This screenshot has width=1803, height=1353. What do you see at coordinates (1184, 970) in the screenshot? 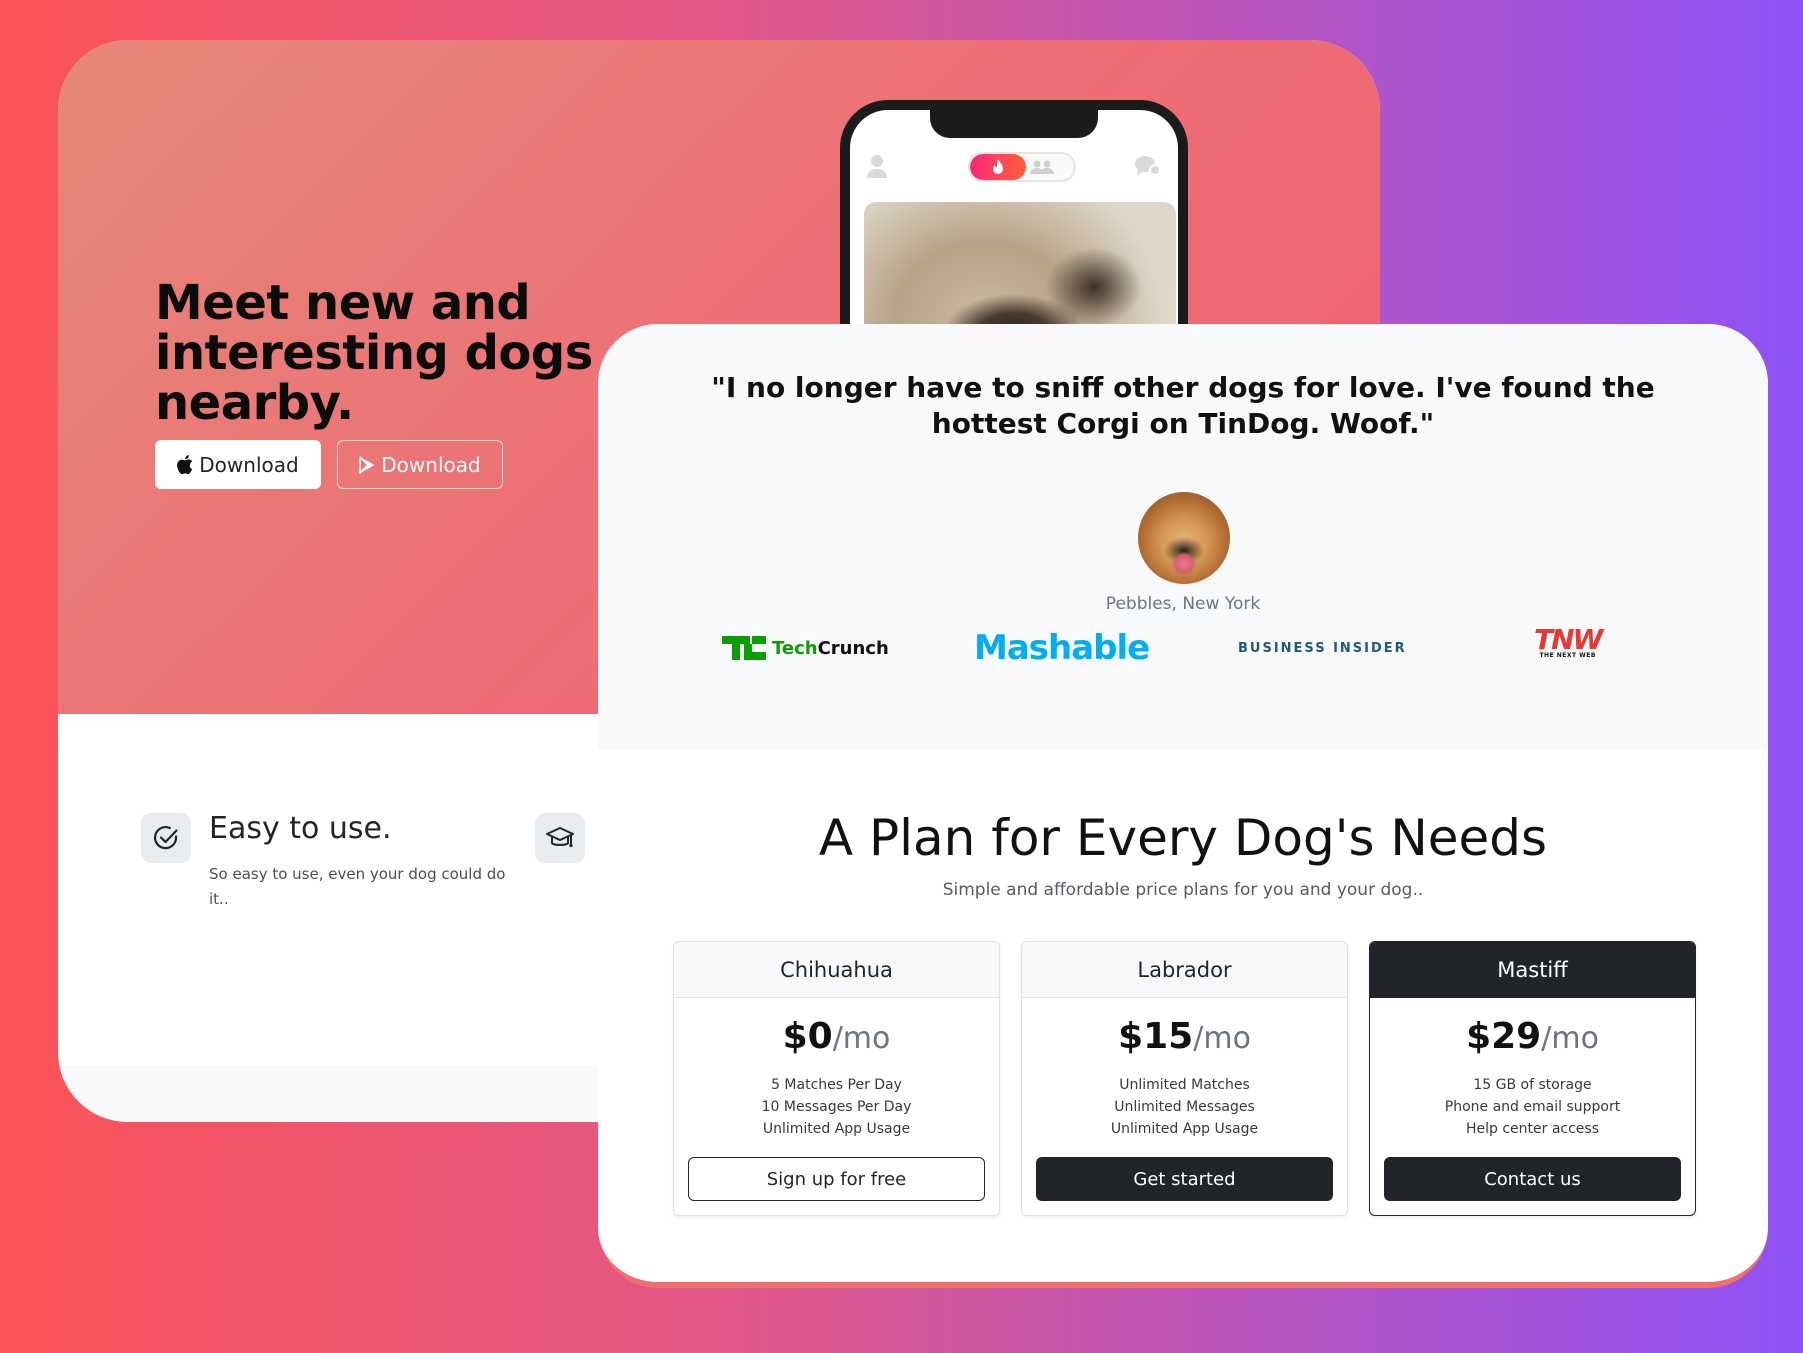
I see `plan-name: Labrador` at bounding box center [1184, 970].